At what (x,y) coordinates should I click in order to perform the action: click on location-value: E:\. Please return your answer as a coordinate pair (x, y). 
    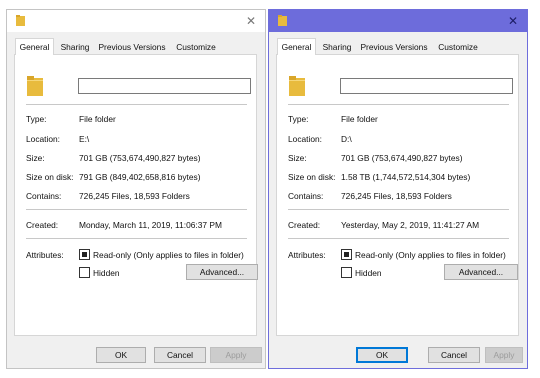
    Looking at the image, I should click on (84, 139).